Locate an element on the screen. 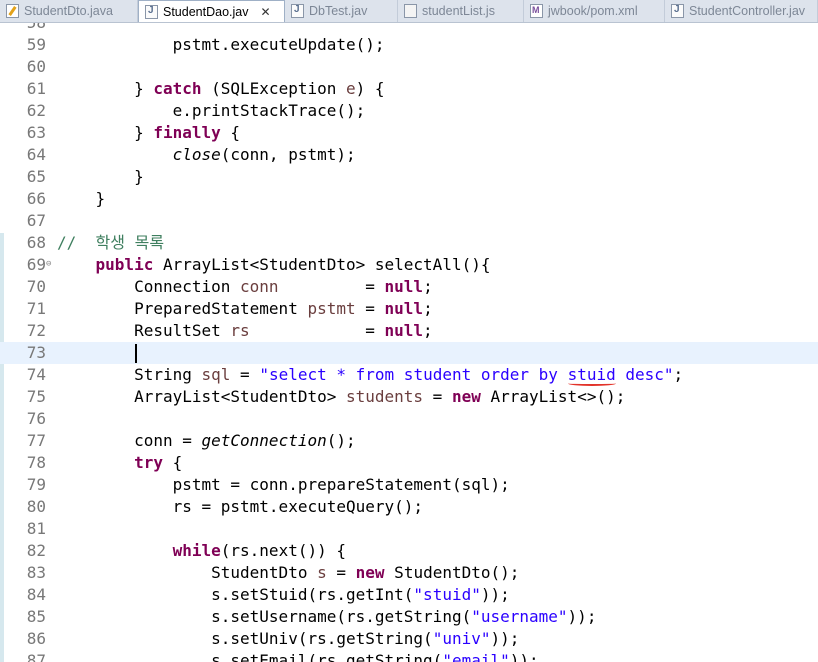 The width and height of the screenshot is (818, 662). java-file-icon is located at coordinates (151, 12).